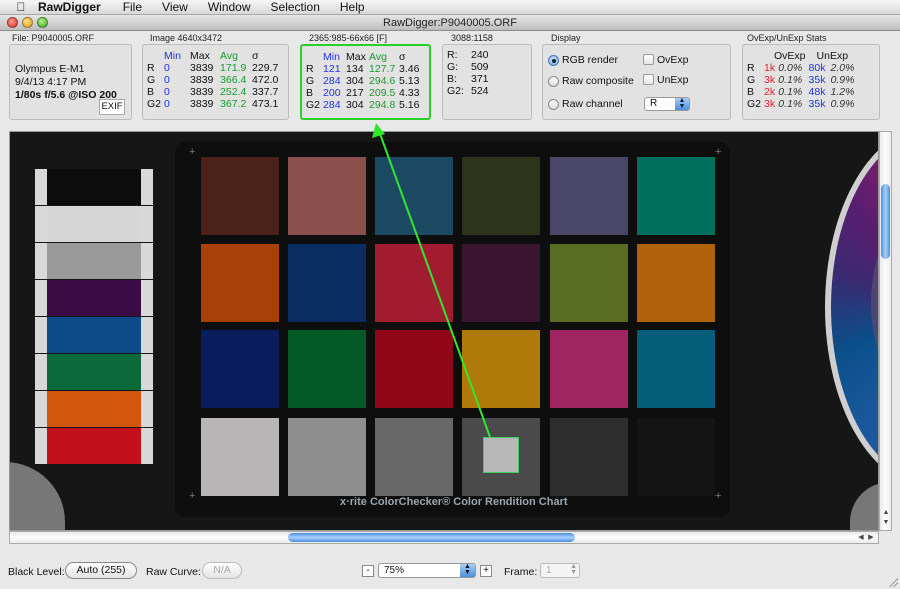 Image resolution: width=900 pixels, height=589 pixels. Describe the element at coordinates (173, 572) in the screenshot. I see `raw-curve-label: Raw Curve:` at that location.